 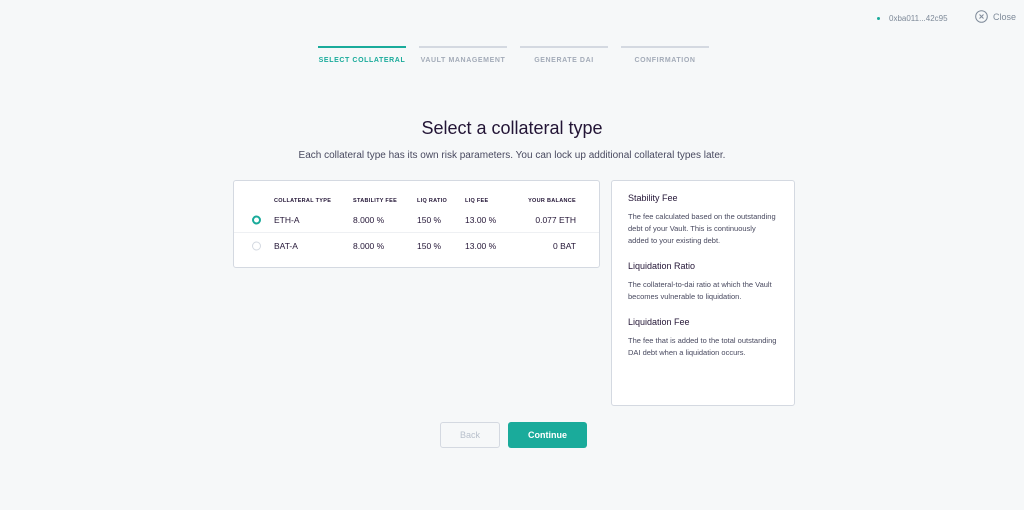 What do you see at coordinates (665, 55) in the screenshot?
I see `step-confirmation: CONFIRMATION` at bounding box center [665, 55].